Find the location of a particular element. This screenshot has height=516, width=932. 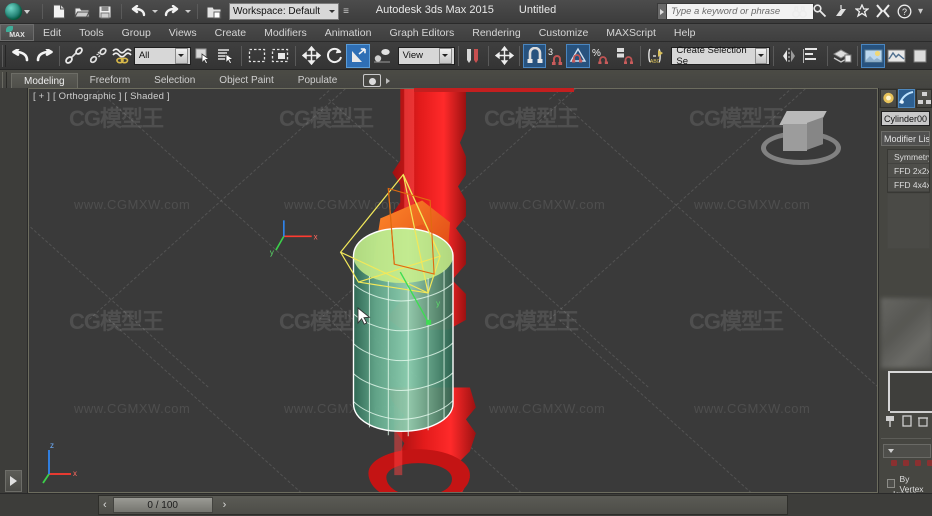

view-cube is located at coordinates (801, 142).